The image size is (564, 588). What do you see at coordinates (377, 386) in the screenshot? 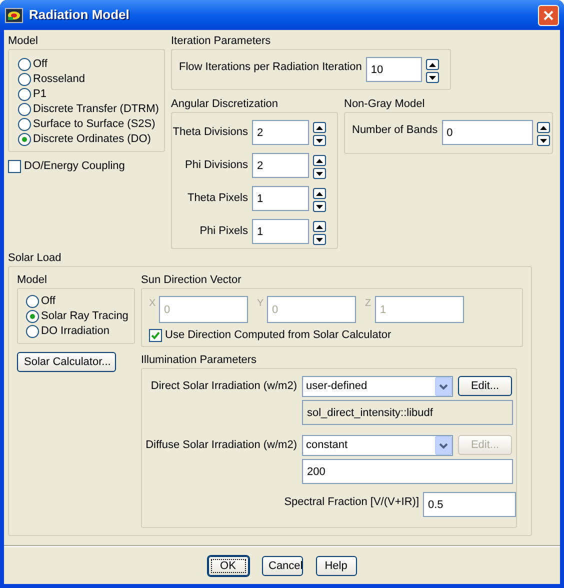
I see `dropdown: user-defined` at bounding box center [377, 386].